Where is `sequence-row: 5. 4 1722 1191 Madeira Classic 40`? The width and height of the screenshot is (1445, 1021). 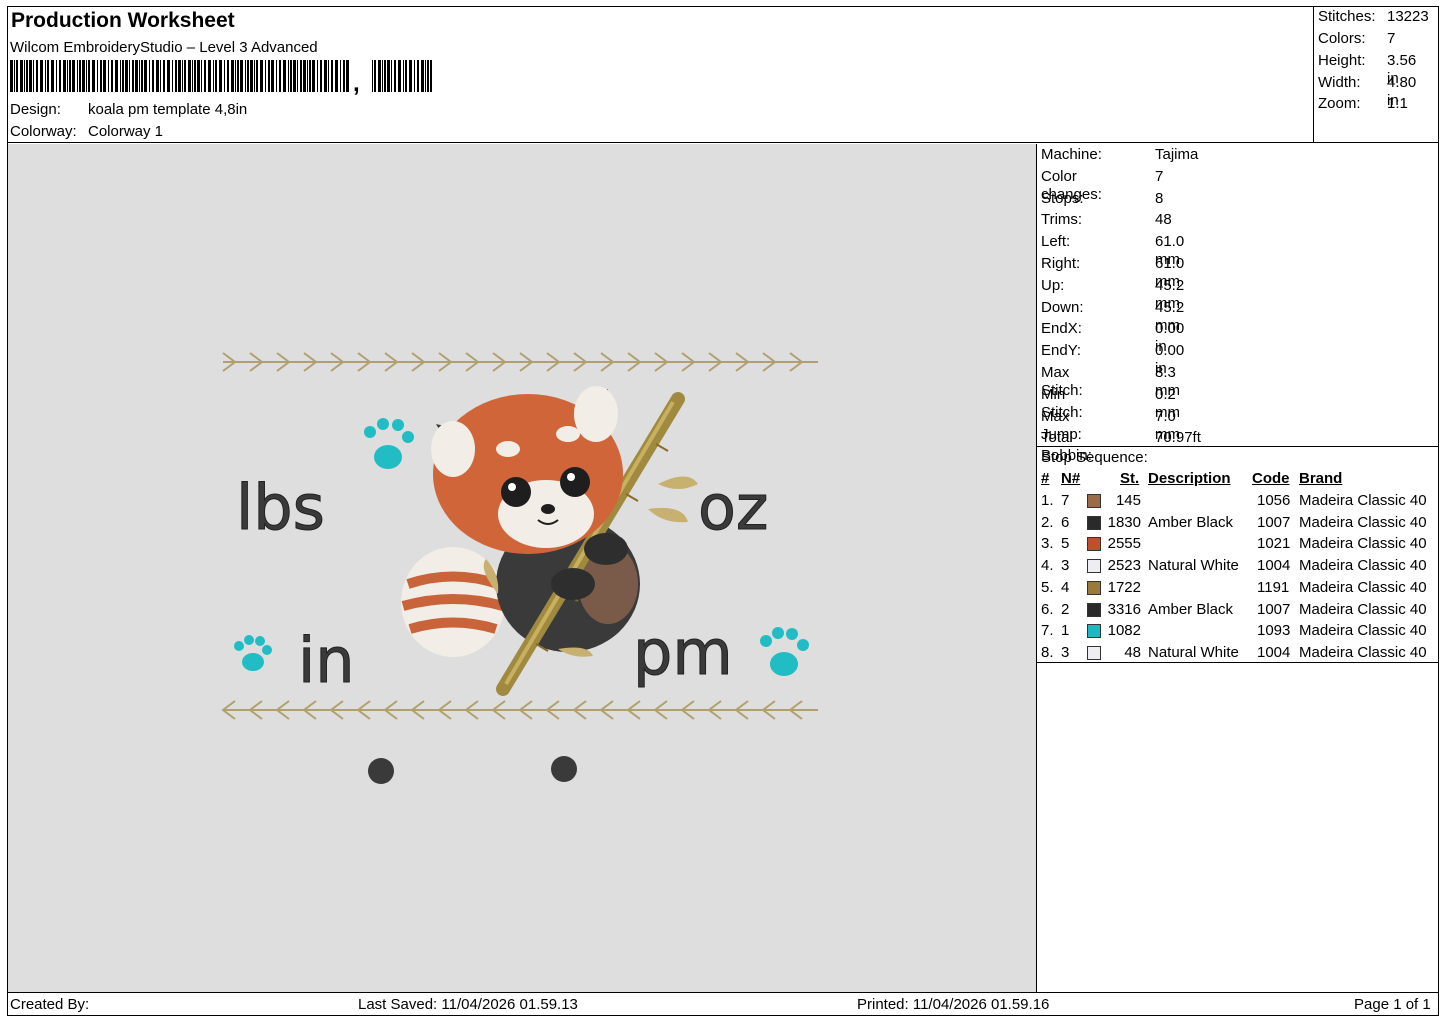
sequence-row: 5. 4 1722 1191 Madeira Classic 40 is located at coordinates (1241, 589).